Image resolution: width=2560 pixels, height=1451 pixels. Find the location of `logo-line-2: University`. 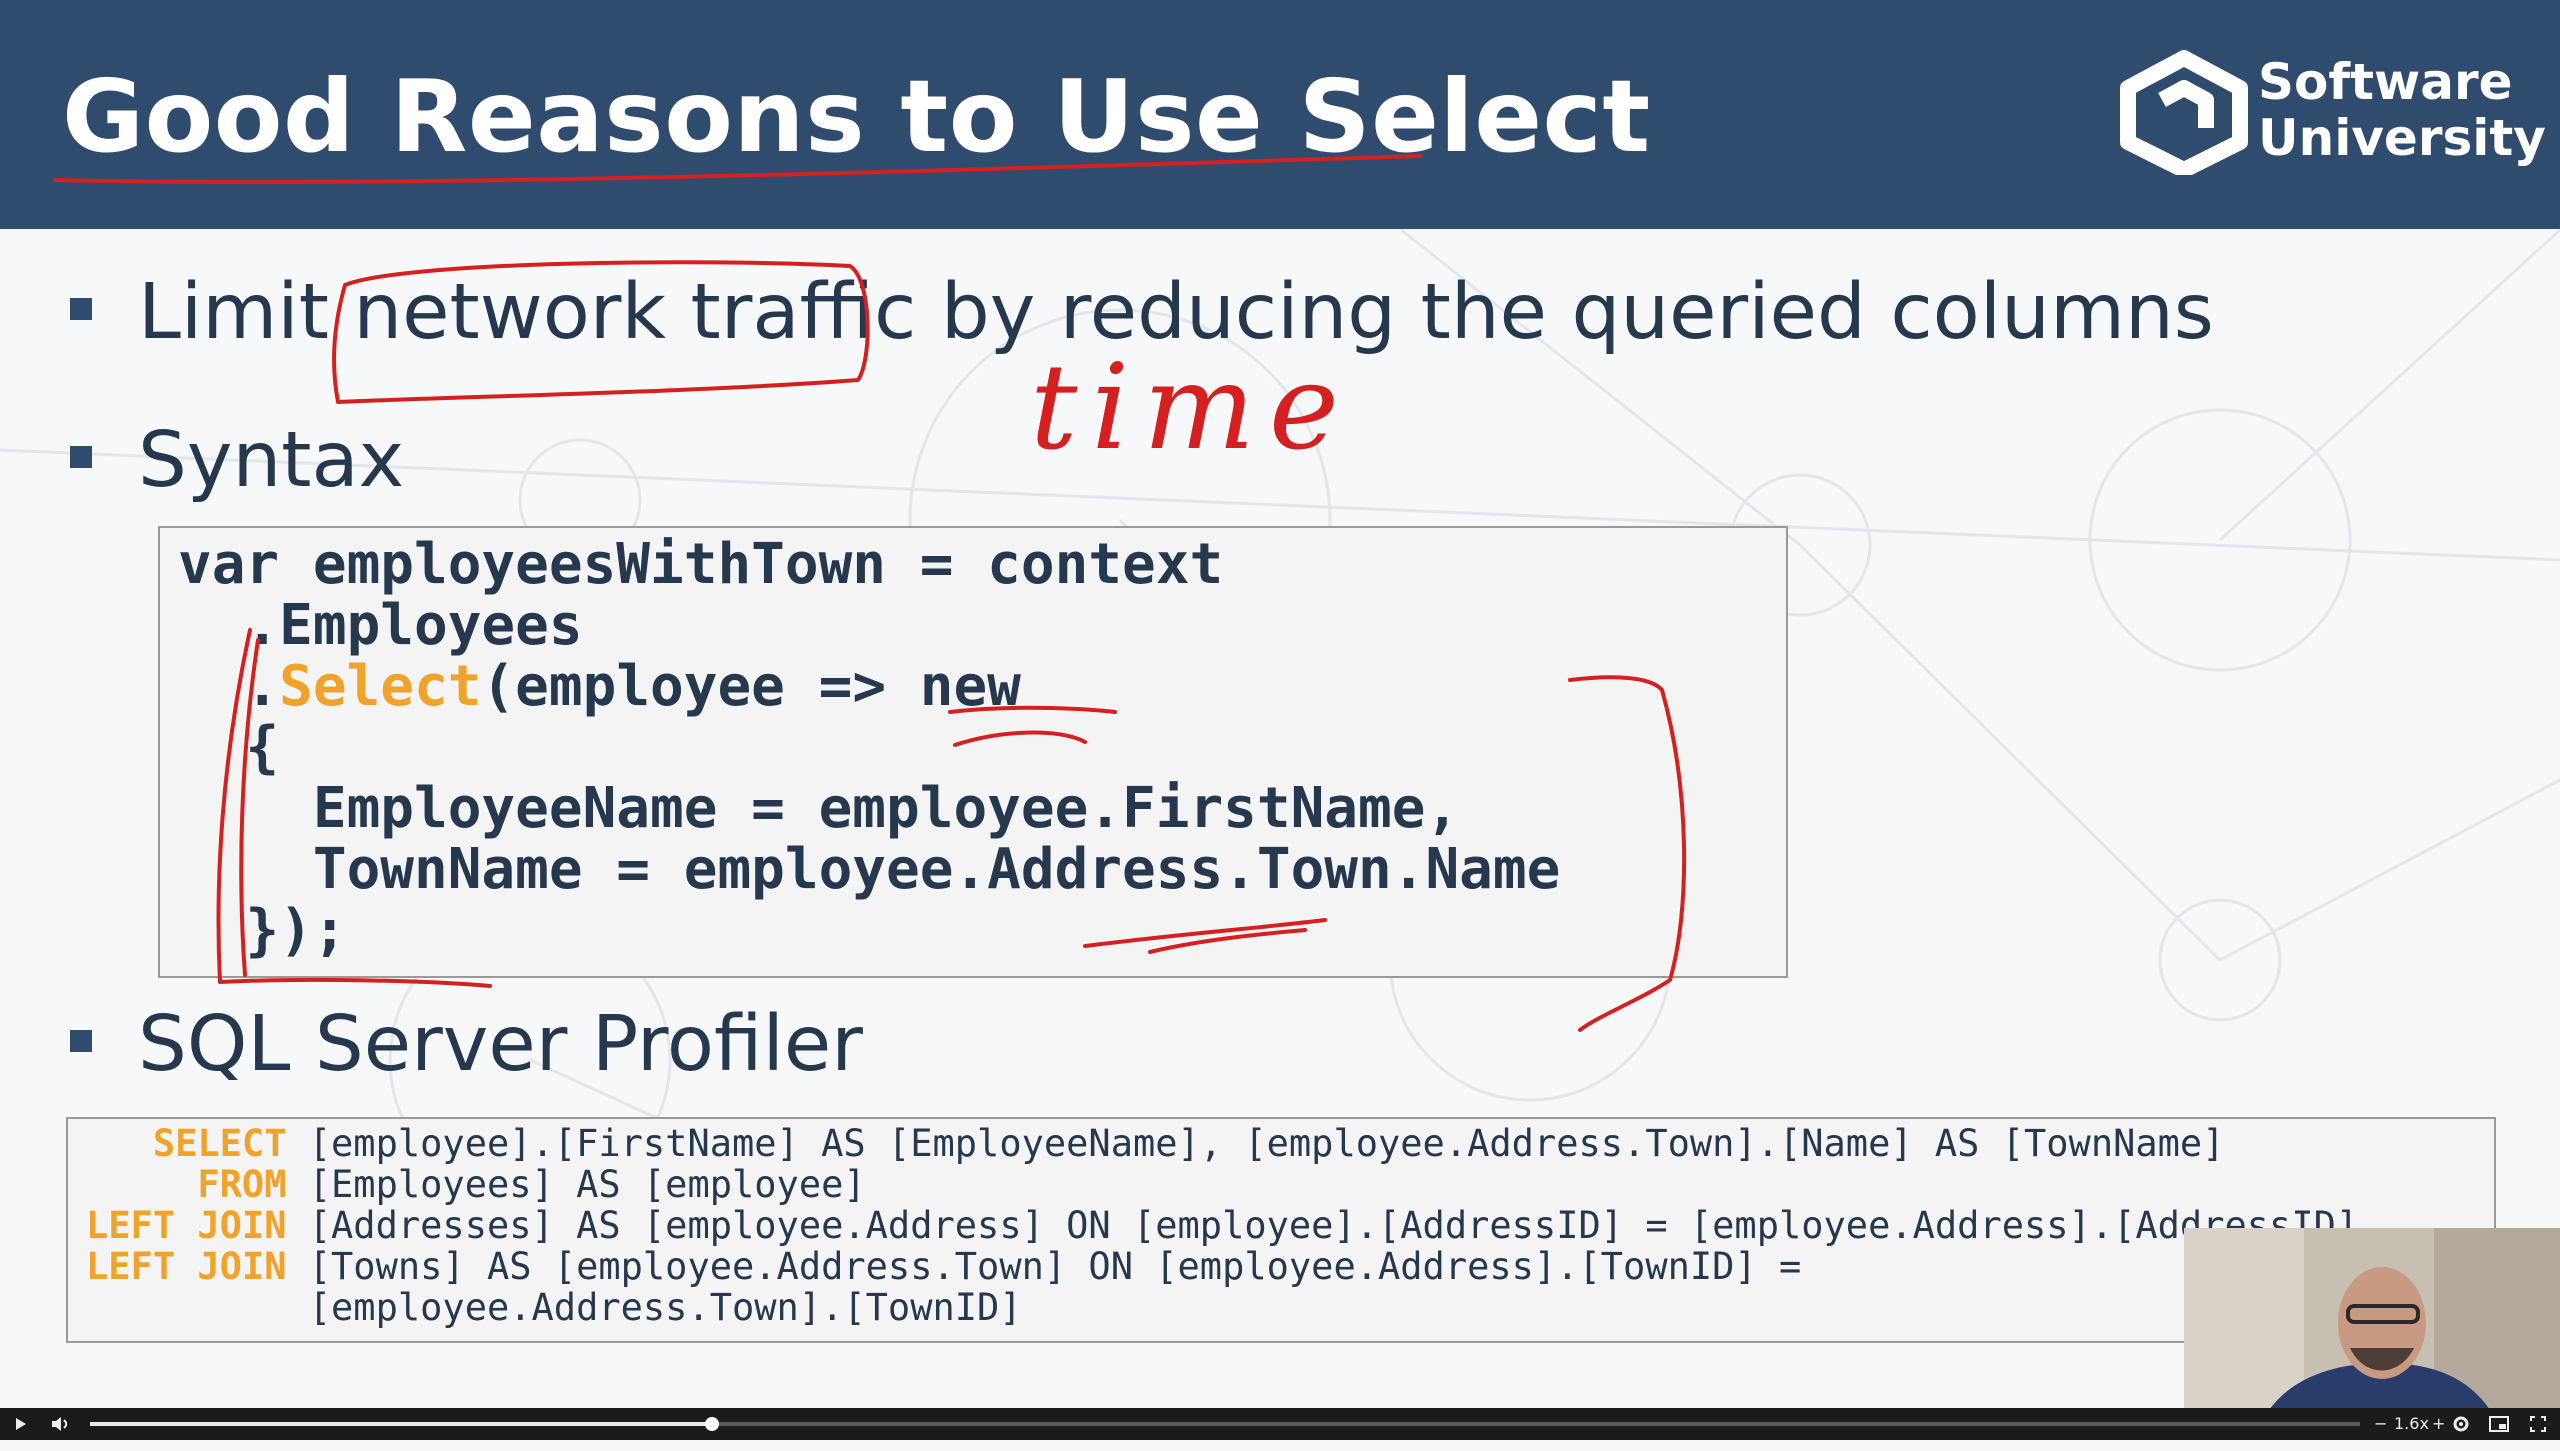

logo-line-2: University is located at coordinates (2402, 138).